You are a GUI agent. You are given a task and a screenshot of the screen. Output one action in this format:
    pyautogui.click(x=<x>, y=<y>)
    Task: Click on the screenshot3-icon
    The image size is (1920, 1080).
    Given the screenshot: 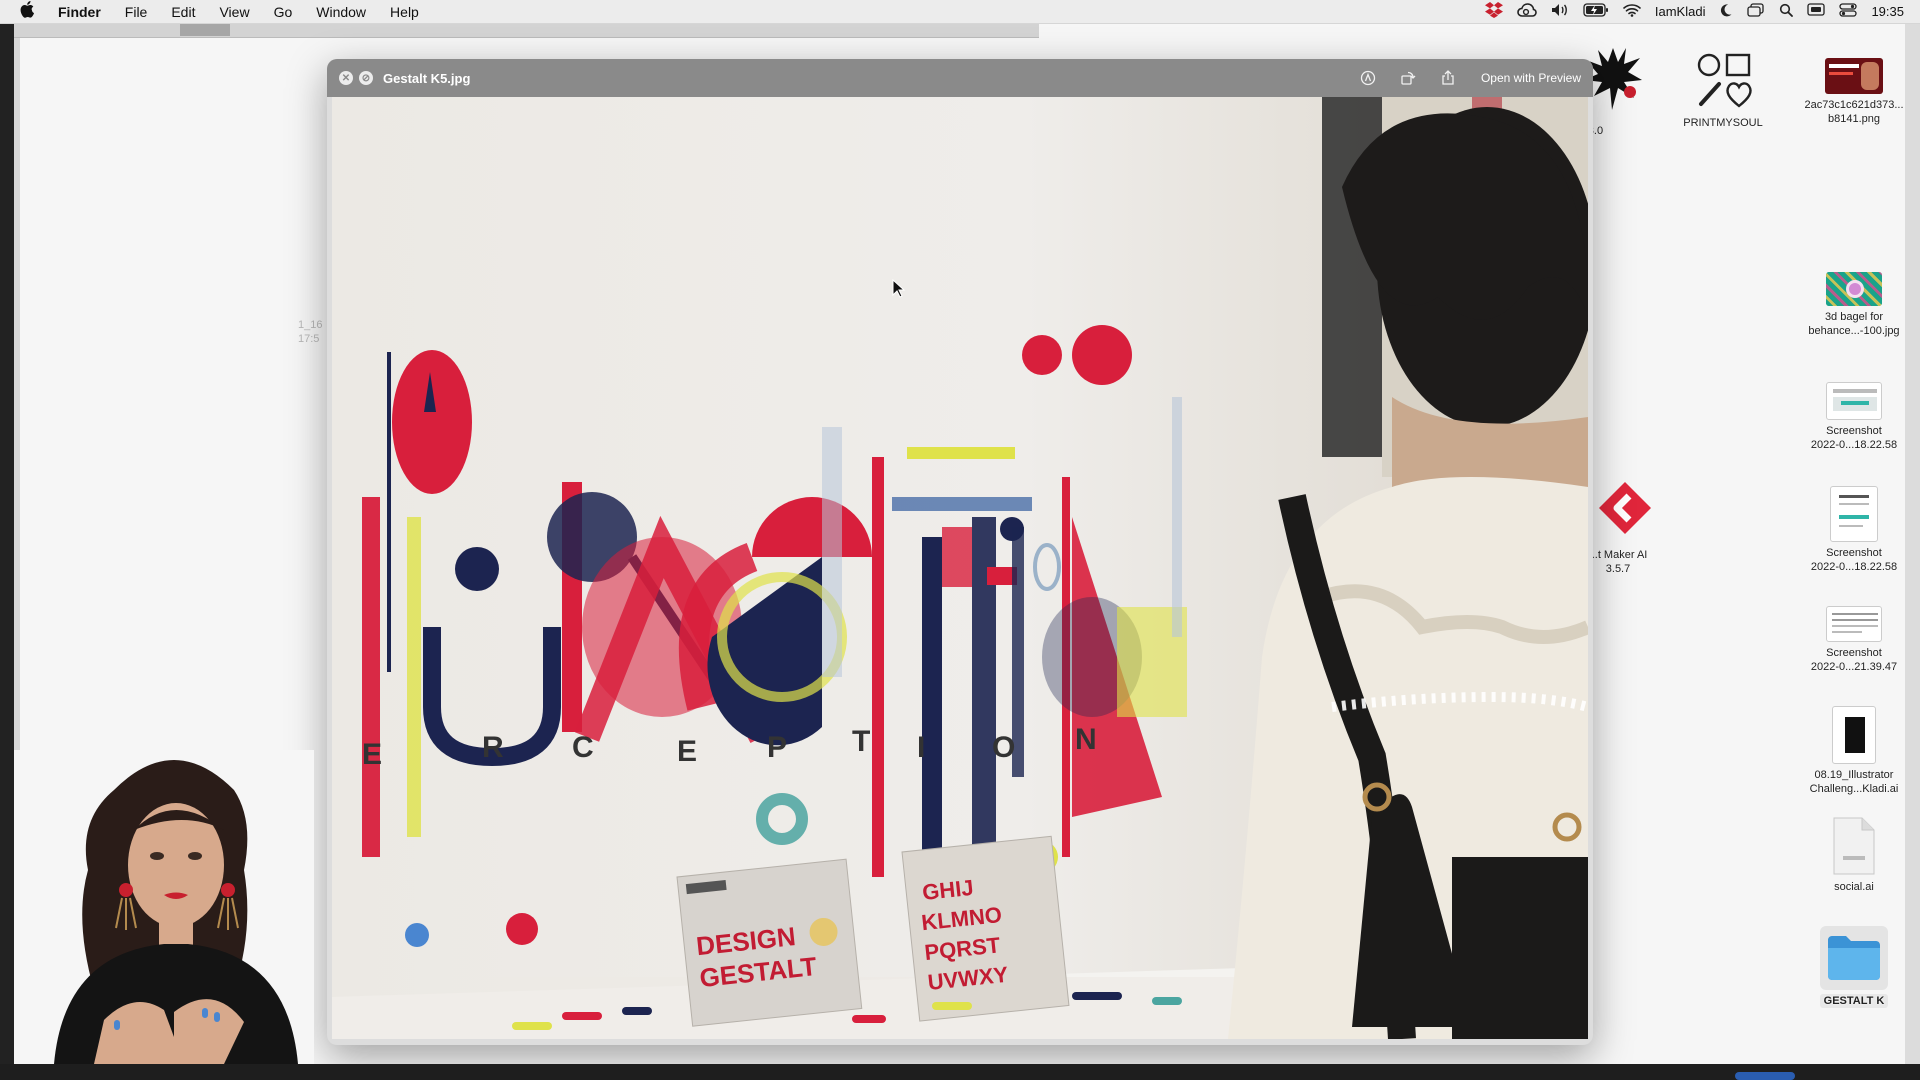 What is the action you would take?
    pyautogui.click(x=1854, y=624)
    